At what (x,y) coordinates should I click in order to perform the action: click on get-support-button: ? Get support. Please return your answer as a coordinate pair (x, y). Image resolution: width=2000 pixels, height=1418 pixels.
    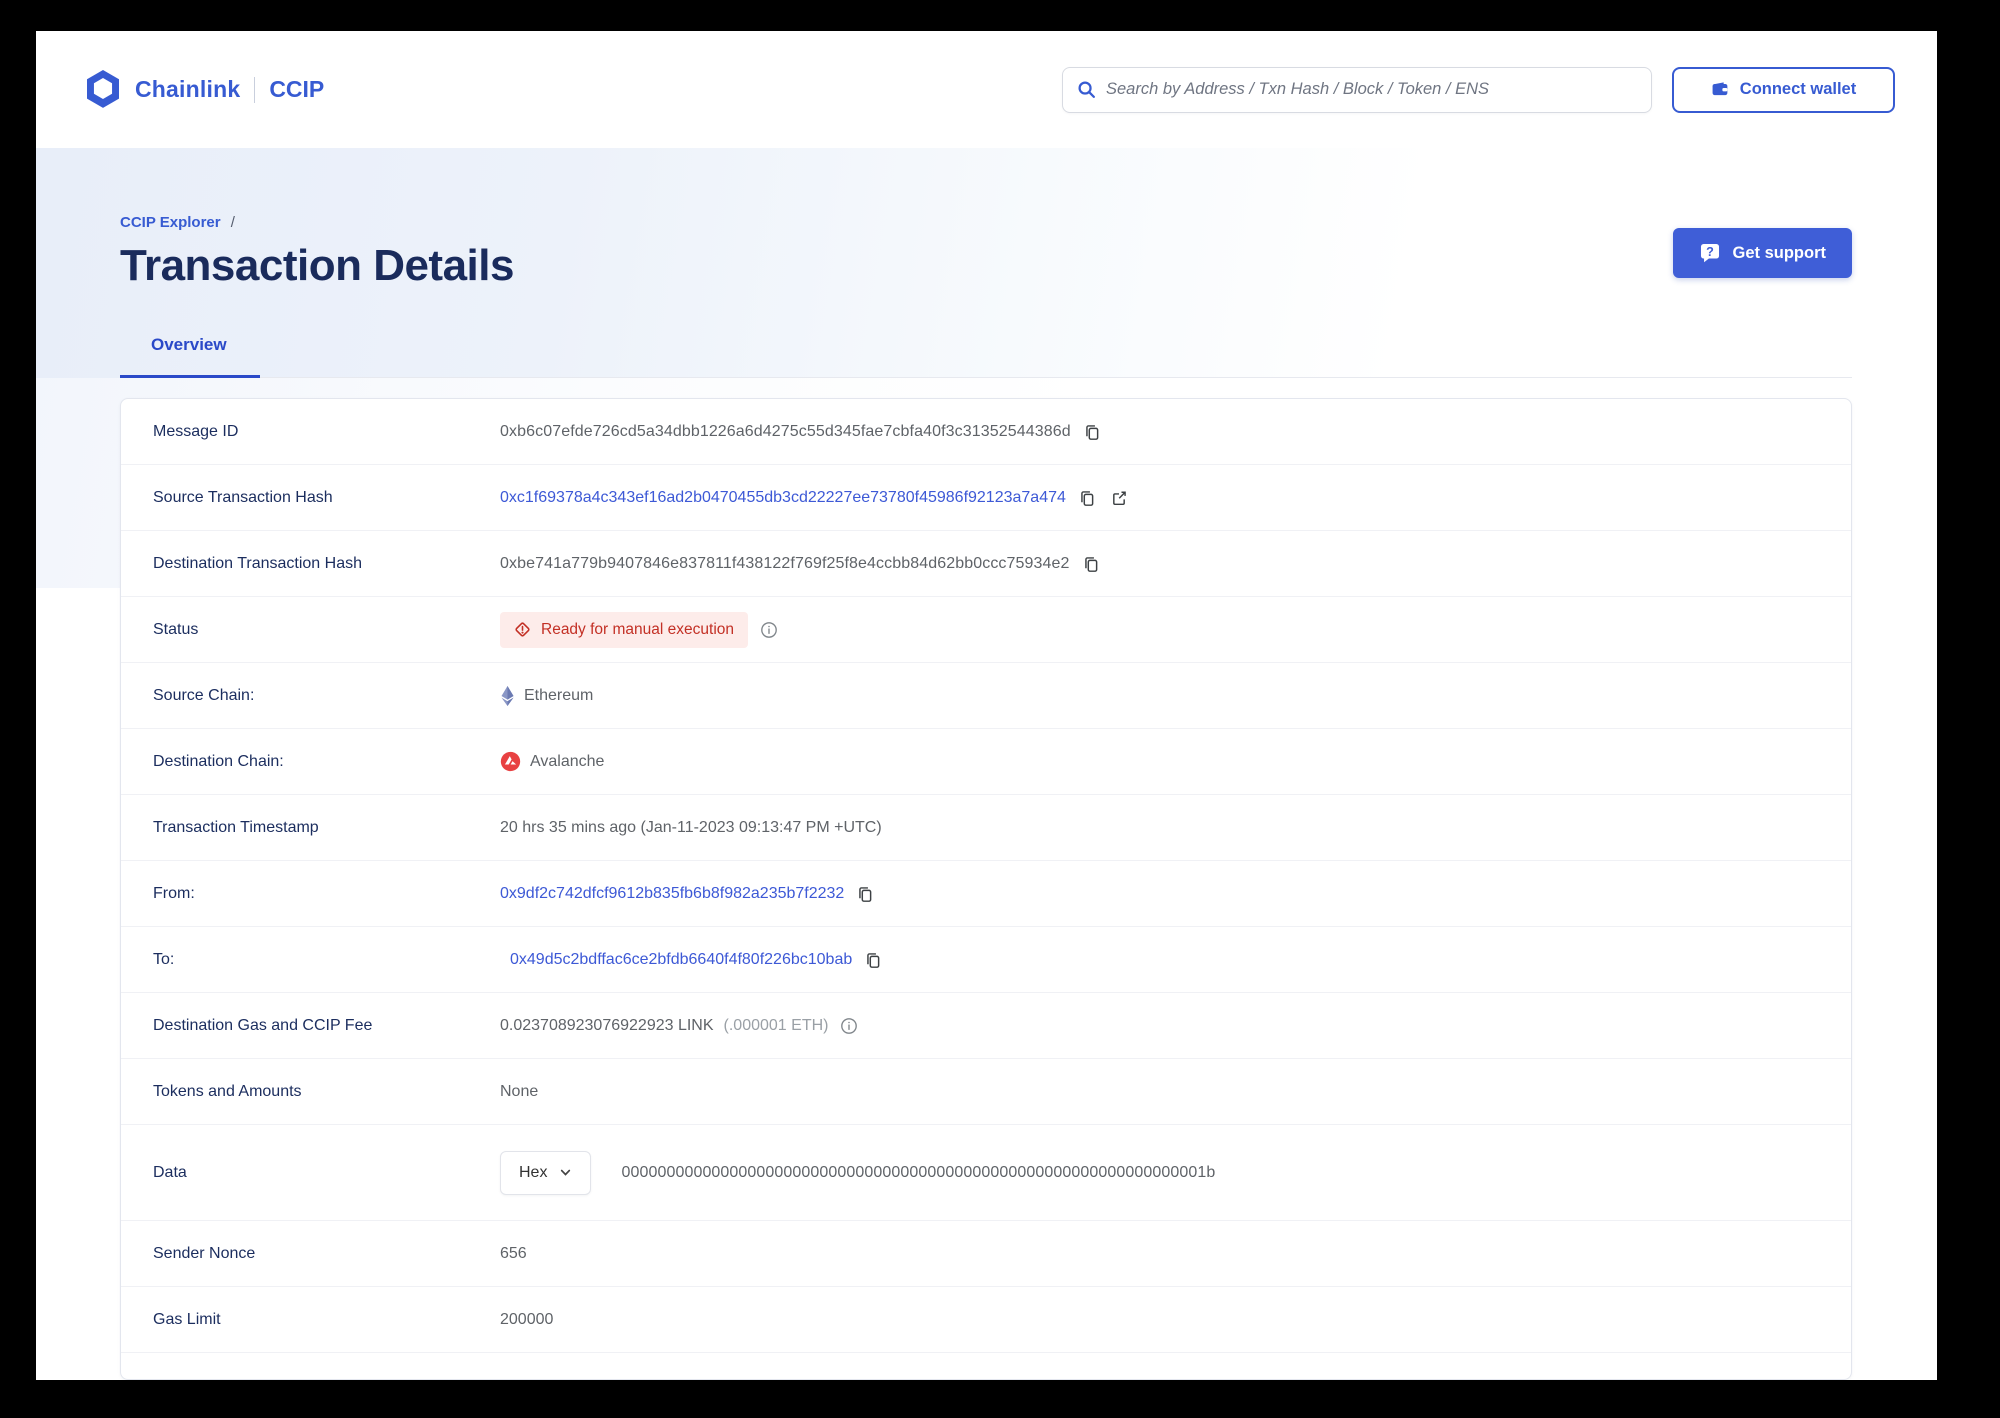
    Looking at the image, I should click on (1762, 253).